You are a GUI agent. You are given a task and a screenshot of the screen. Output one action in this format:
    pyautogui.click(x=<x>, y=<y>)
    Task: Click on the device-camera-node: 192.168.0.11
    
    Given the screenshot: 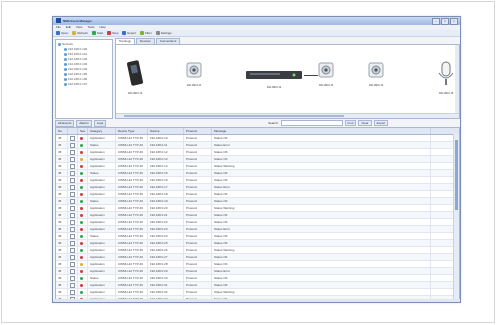 What is the action you would take?
    pyautogui.click(x=194, y=73)
    